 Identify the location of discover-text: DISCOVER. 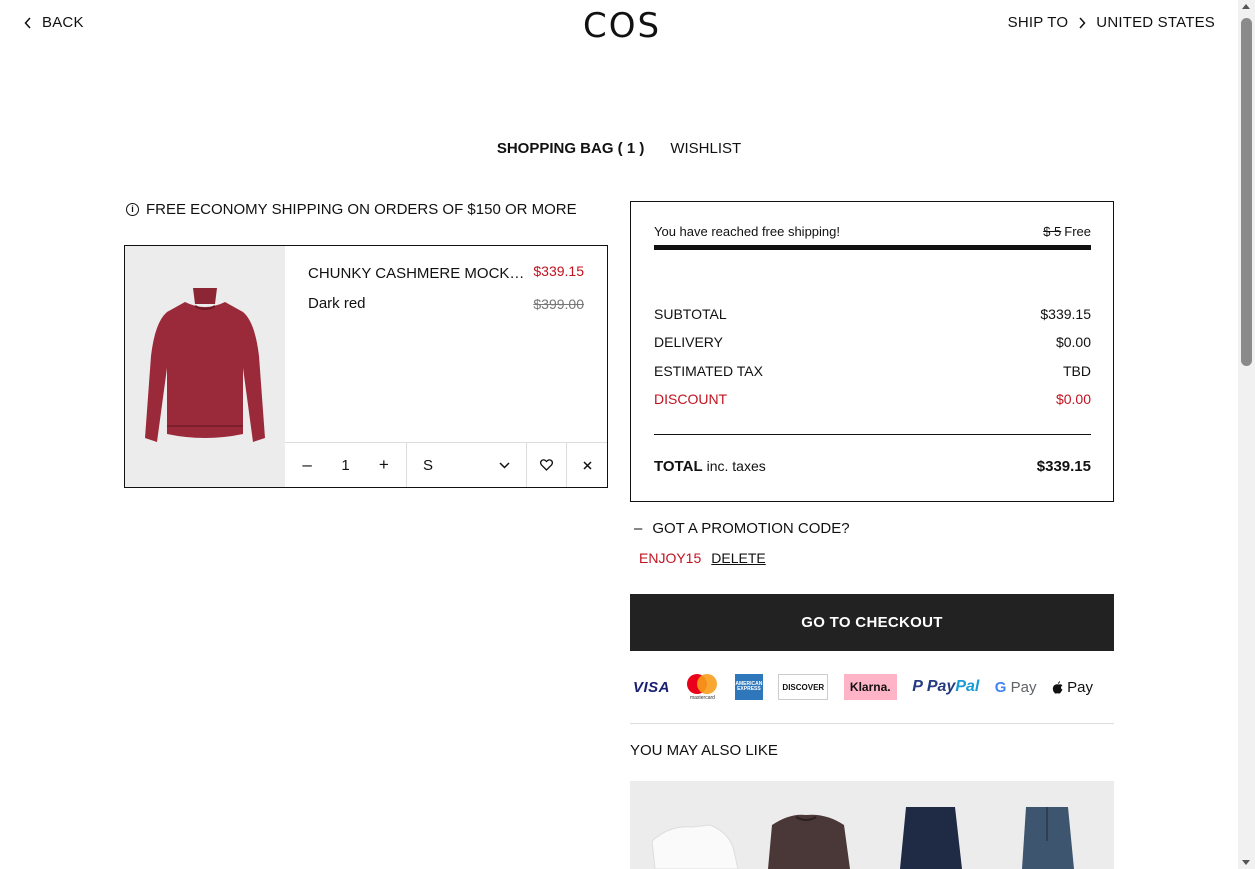
(803, 687).